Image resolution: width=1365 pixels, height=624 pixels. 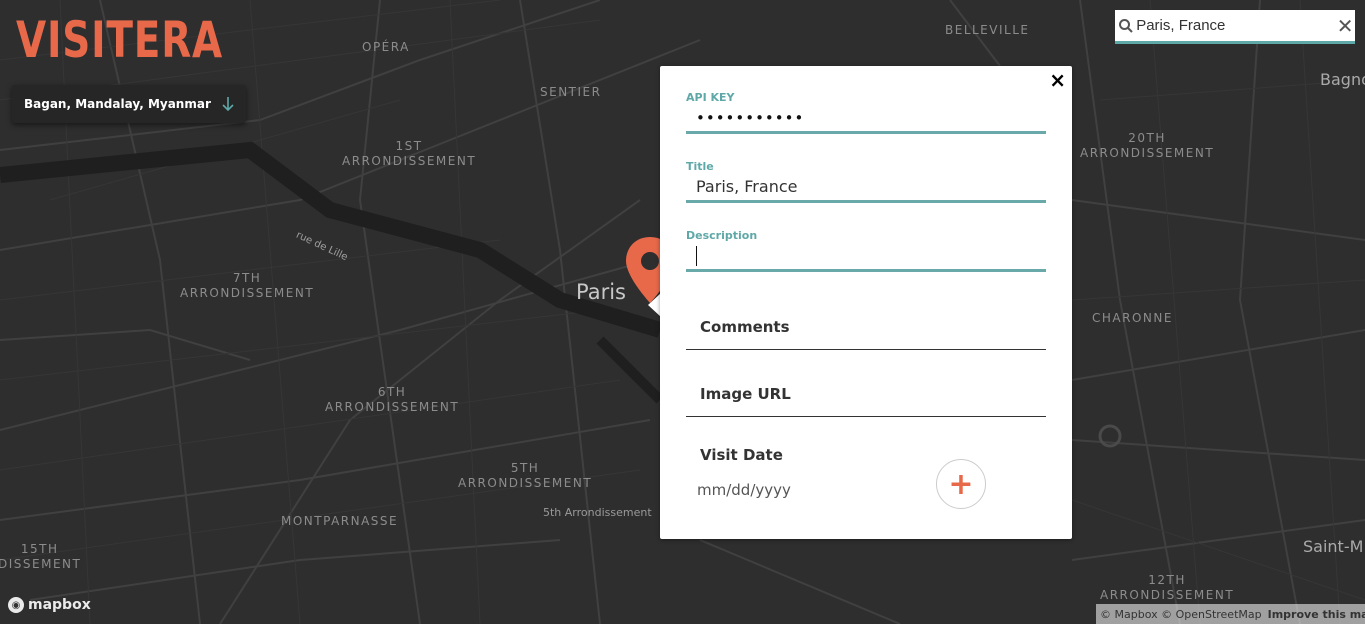 I want to click on map-label-20th-arr: 20TH ARRONDISSEMENT, so click(x=1147, y=145).